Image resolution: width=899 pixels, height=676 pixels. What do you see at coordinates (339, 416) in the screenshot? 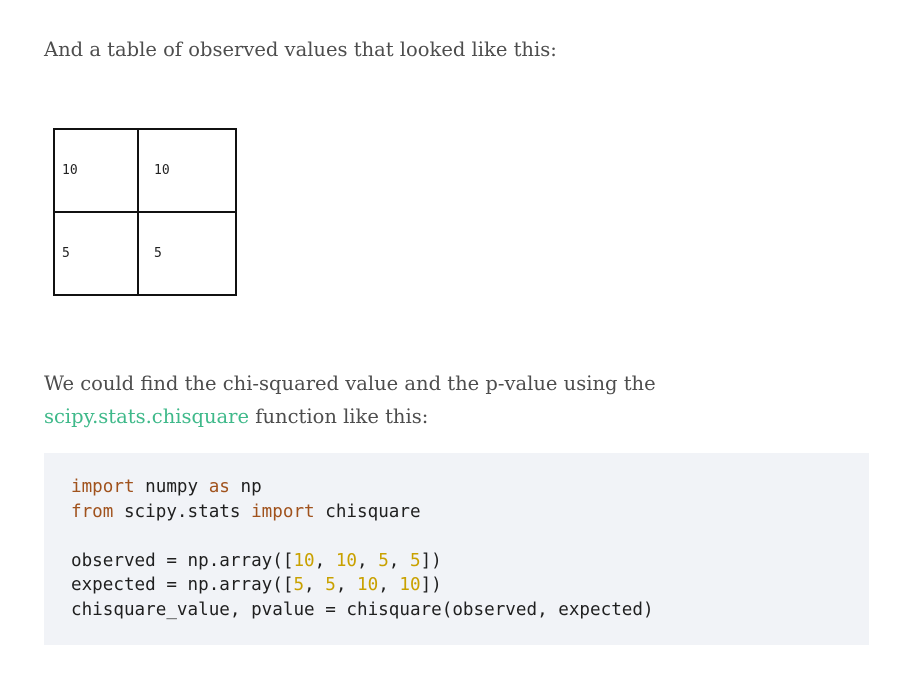
I see `paragraph-text: function like this:` at bounding box center [339, 416].